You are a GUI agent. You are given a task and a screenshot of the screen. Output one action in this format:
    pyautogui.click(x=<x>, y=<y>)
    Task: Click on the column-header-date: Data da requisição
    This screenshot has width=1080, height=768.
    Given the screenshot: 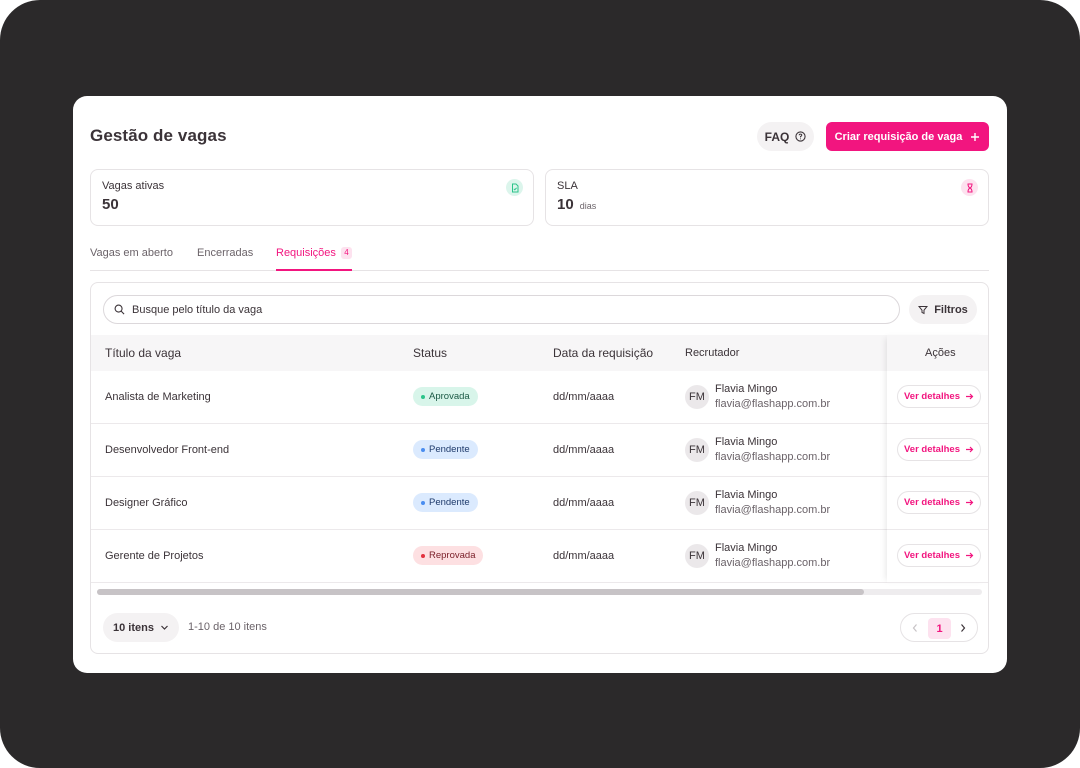 What is the action you would take?
    pyautogui.click(x=603, y=353)
    